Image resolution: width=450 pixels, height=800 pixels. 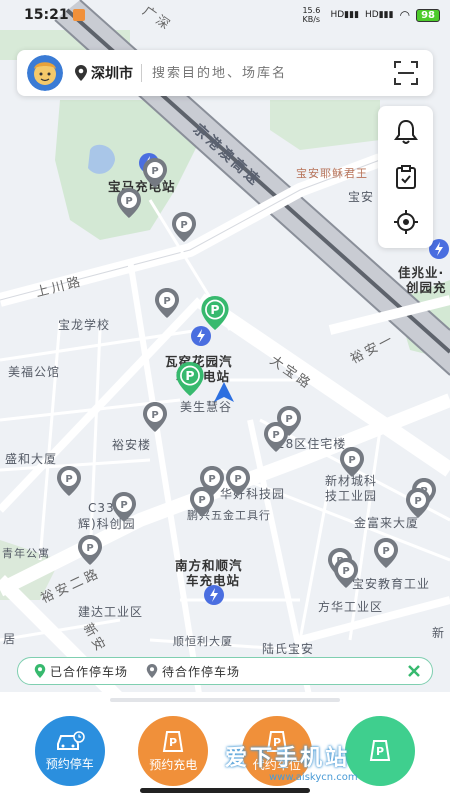 I want to click on clipboard-icon, so click(x=405, y=176).